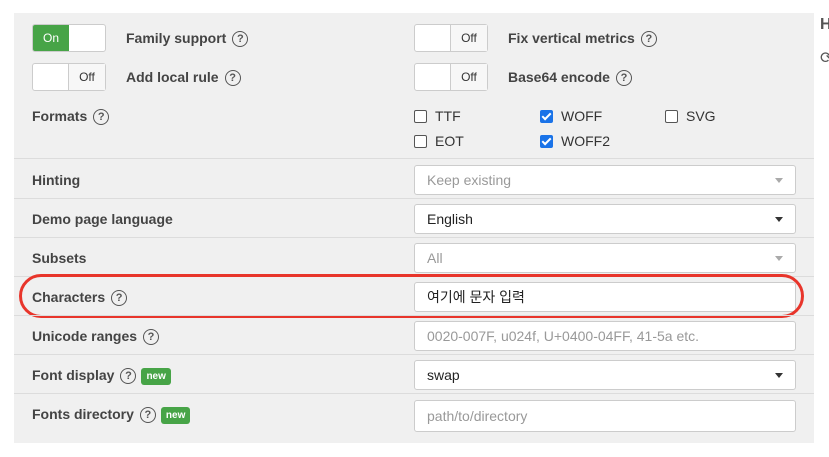  I want to click on hinting-select: Keep existing, so click(605, 180).